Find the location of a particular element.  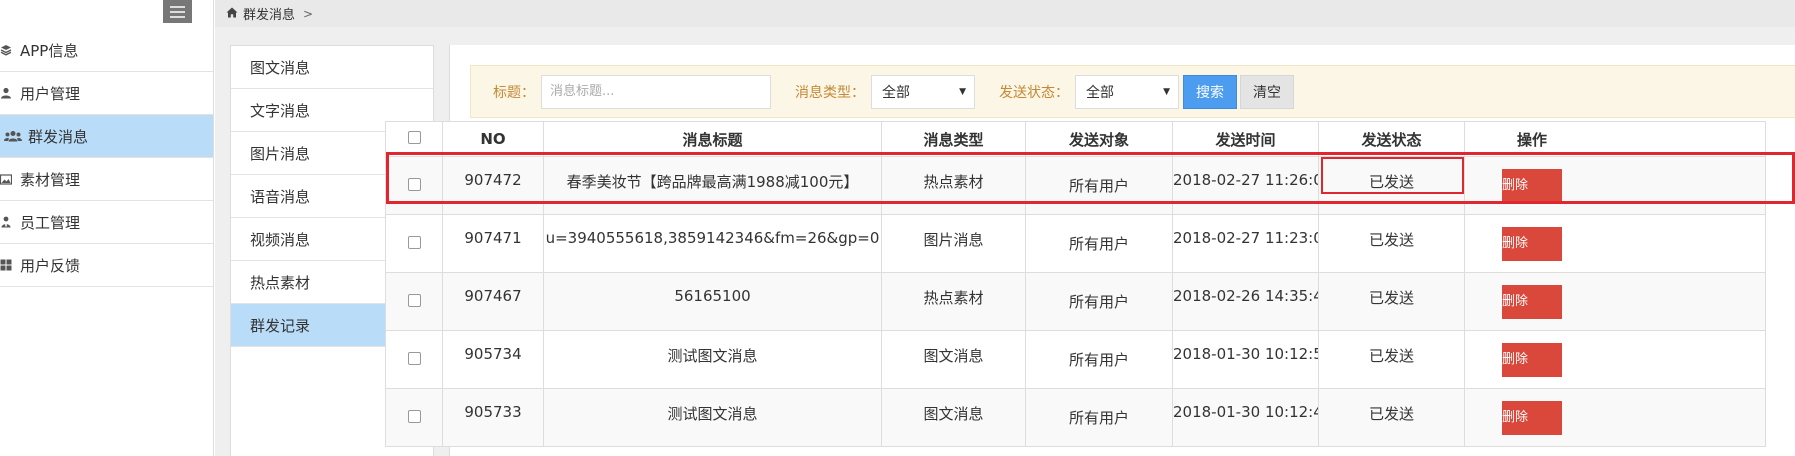

filter-bar: 标题： 消息类型： 全部 ▼ 发送状态： 全部 ▼ 搜索 清空 is located at coordinates (1132, 91).